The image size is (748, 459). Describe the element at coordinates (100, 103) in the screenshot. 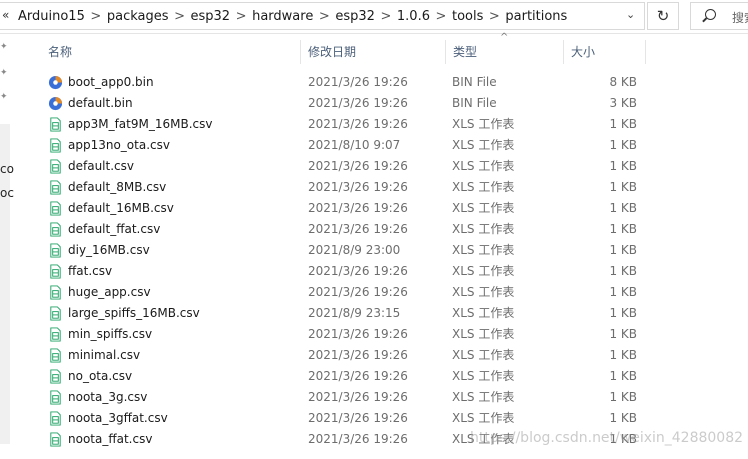

I see `file-name: default.bin` at that location.